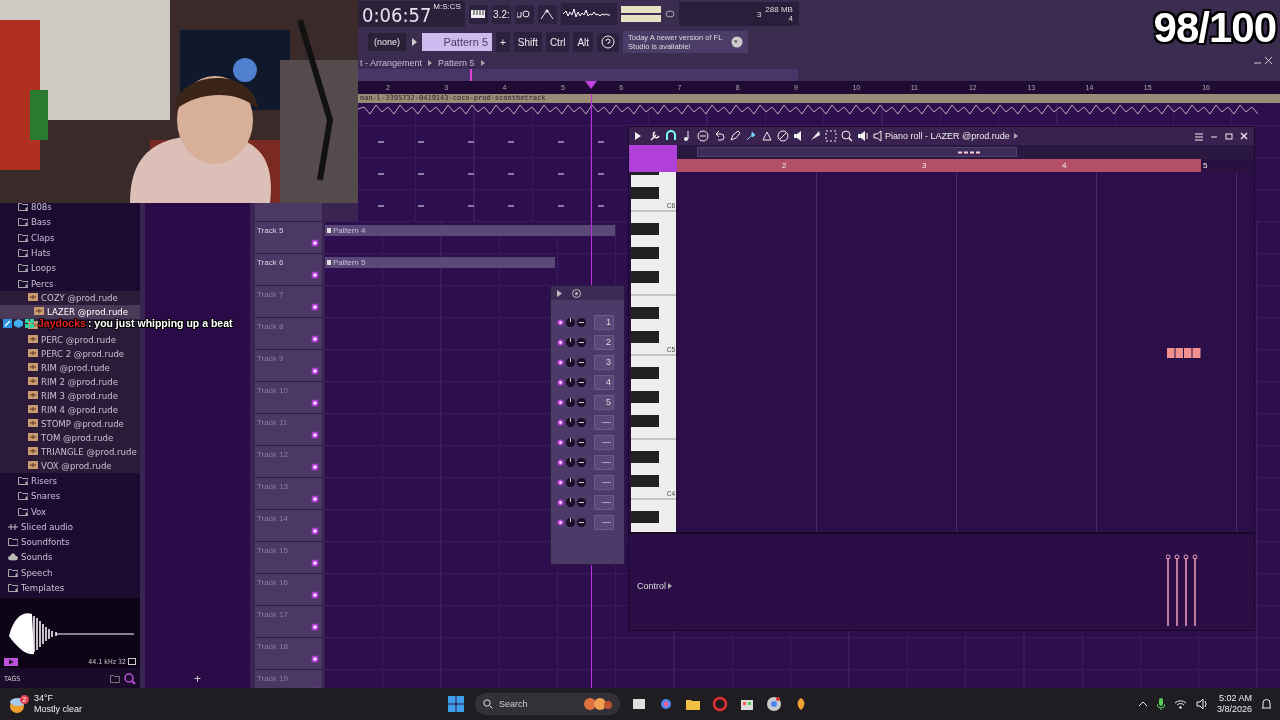 The image size is (1280, 720). What do you see at coordinates (604, 382) in the screenshot?
I see `mixer-track-button: 4` at bounding box center [604, 382].